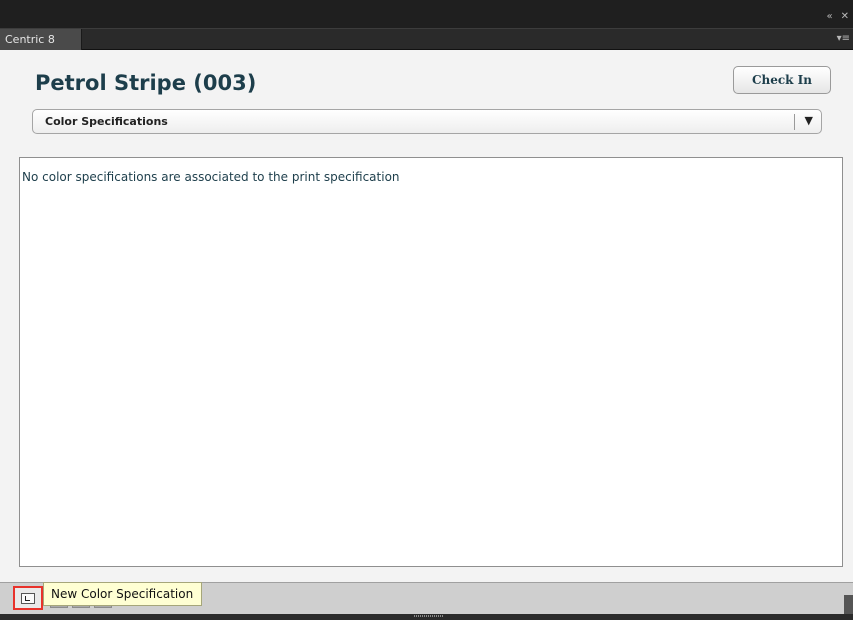  What do you see at coordinates (427, 121) in the screenshot?
I see `section-dropdown: Color Specifications ▼` at bounding box center [427, 121].